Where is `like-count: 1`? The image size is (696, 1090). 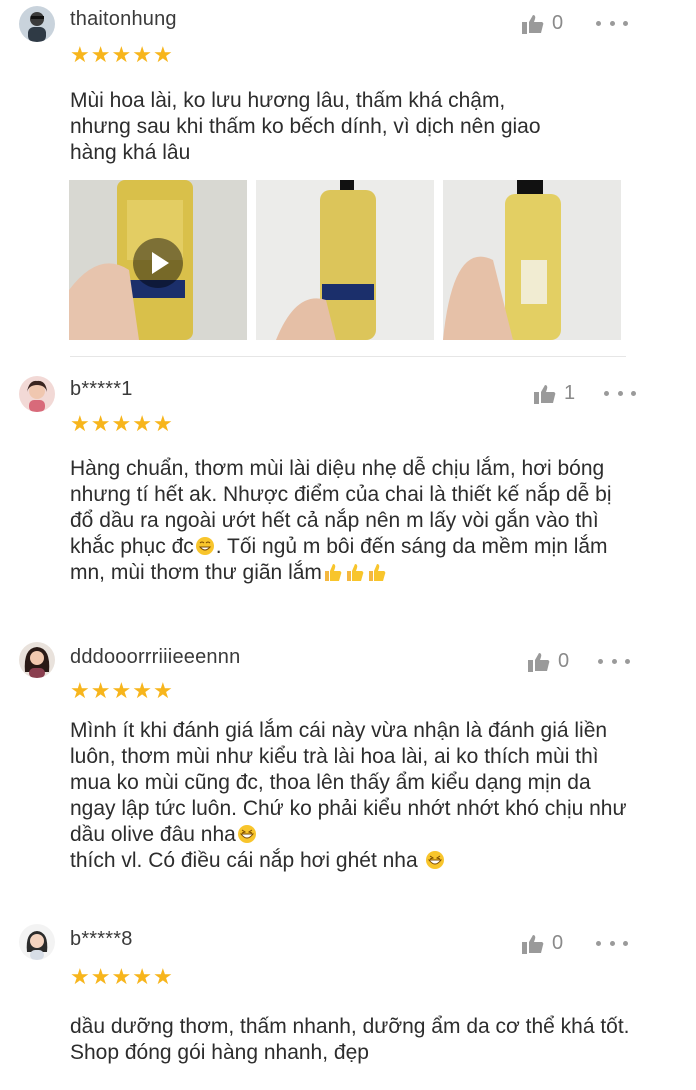
like-count: 1 is located at coordinates (570, 393).